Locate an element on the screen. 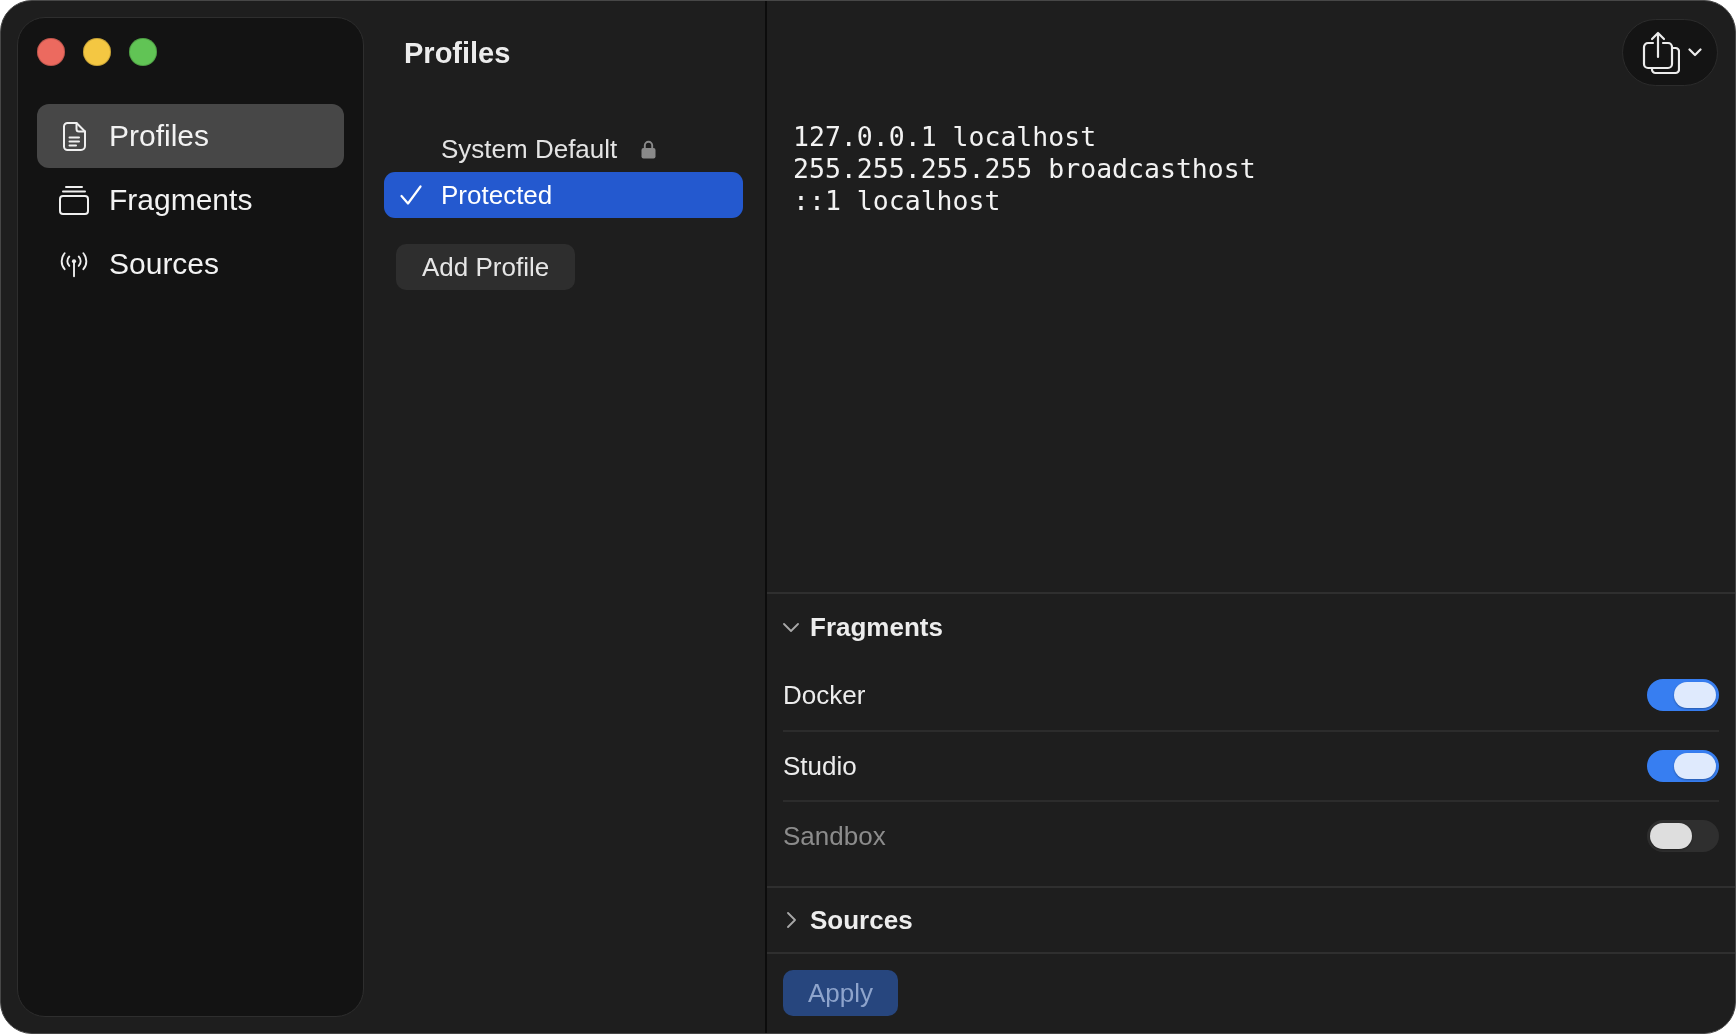 The height and width of the screenshot is (1034, 1736). document-icon is located at coordinates (74, 136).